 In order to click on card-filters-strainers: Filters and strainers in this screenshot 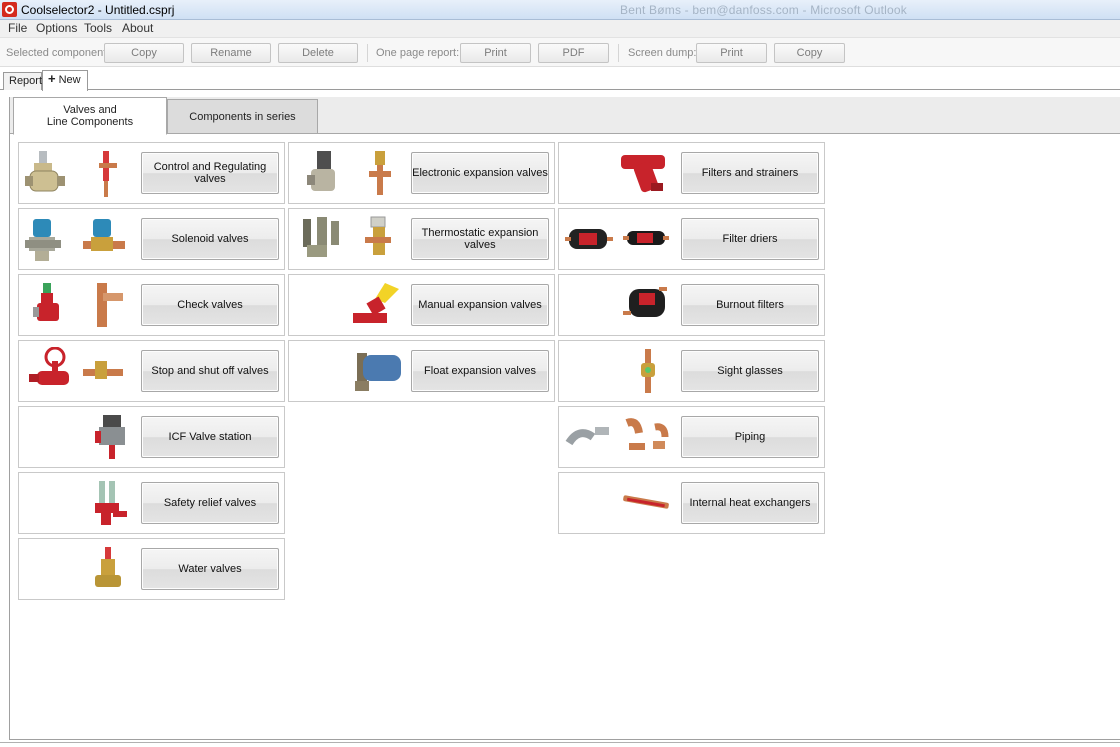, I will do `click(691, 173)`.